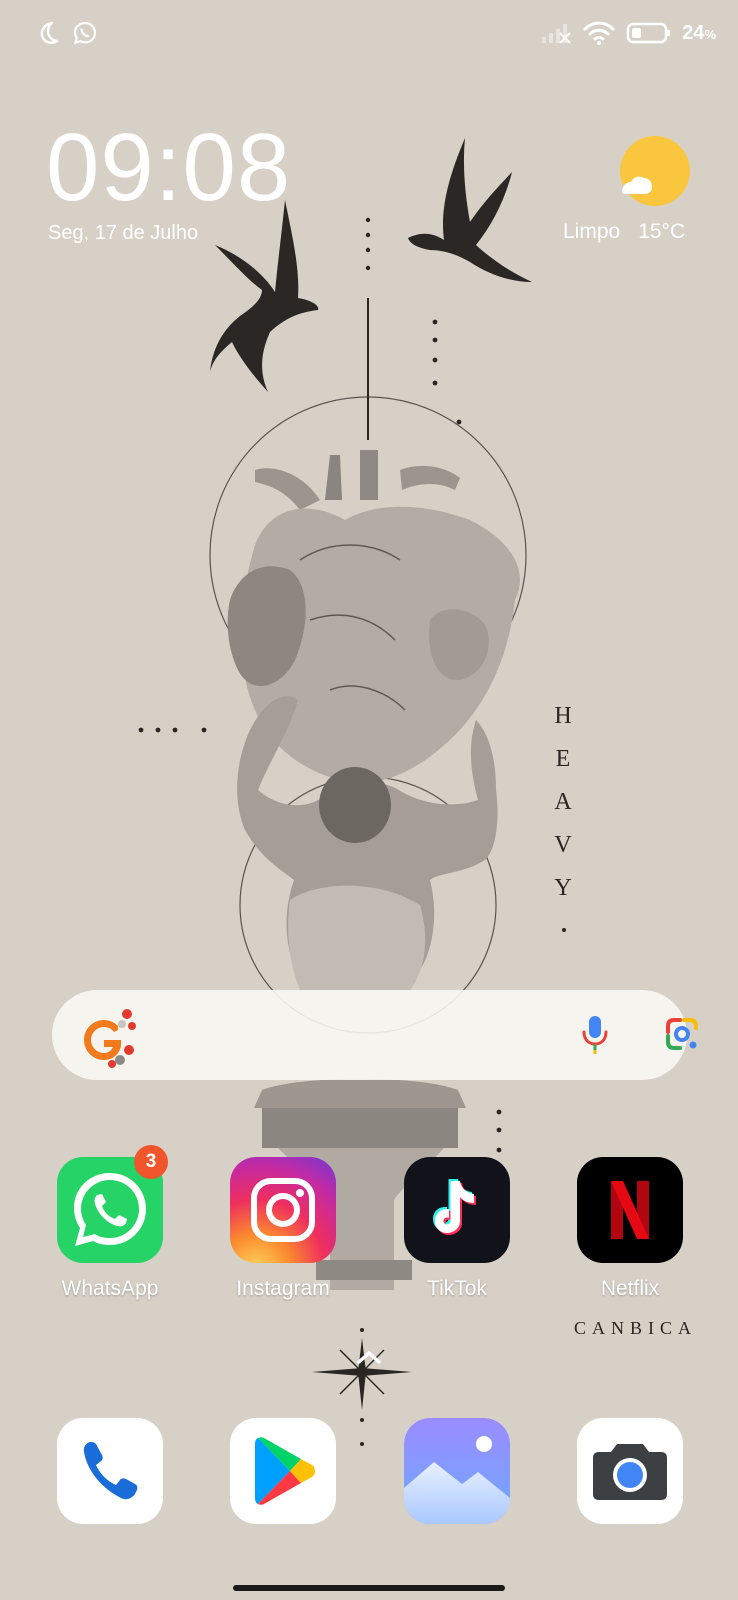 The height and width of the screenshot is (1600, 738). I want to click on clock-time: 09:08, so click(168, 168).